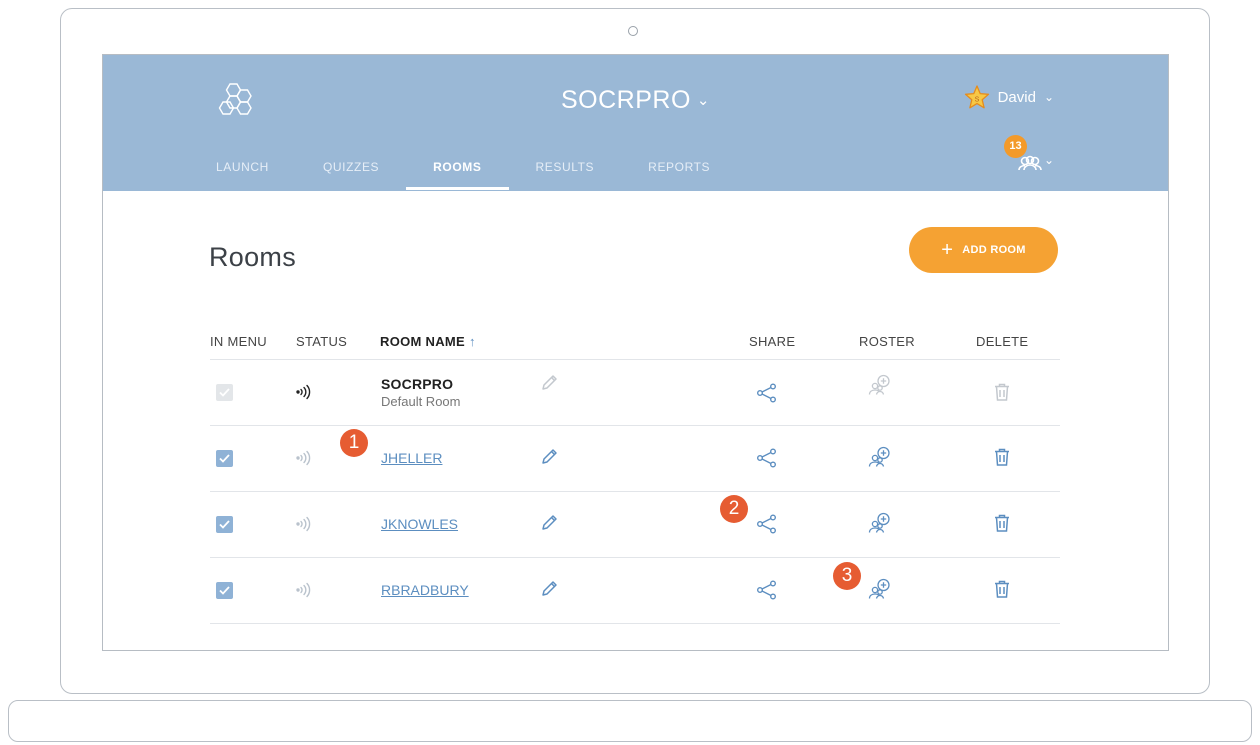 The width and height of the screenshot is (1260, 745). Describe the element at coordinates (322, 341) in the screenshot. I see `col-status: STATUS` at that location.